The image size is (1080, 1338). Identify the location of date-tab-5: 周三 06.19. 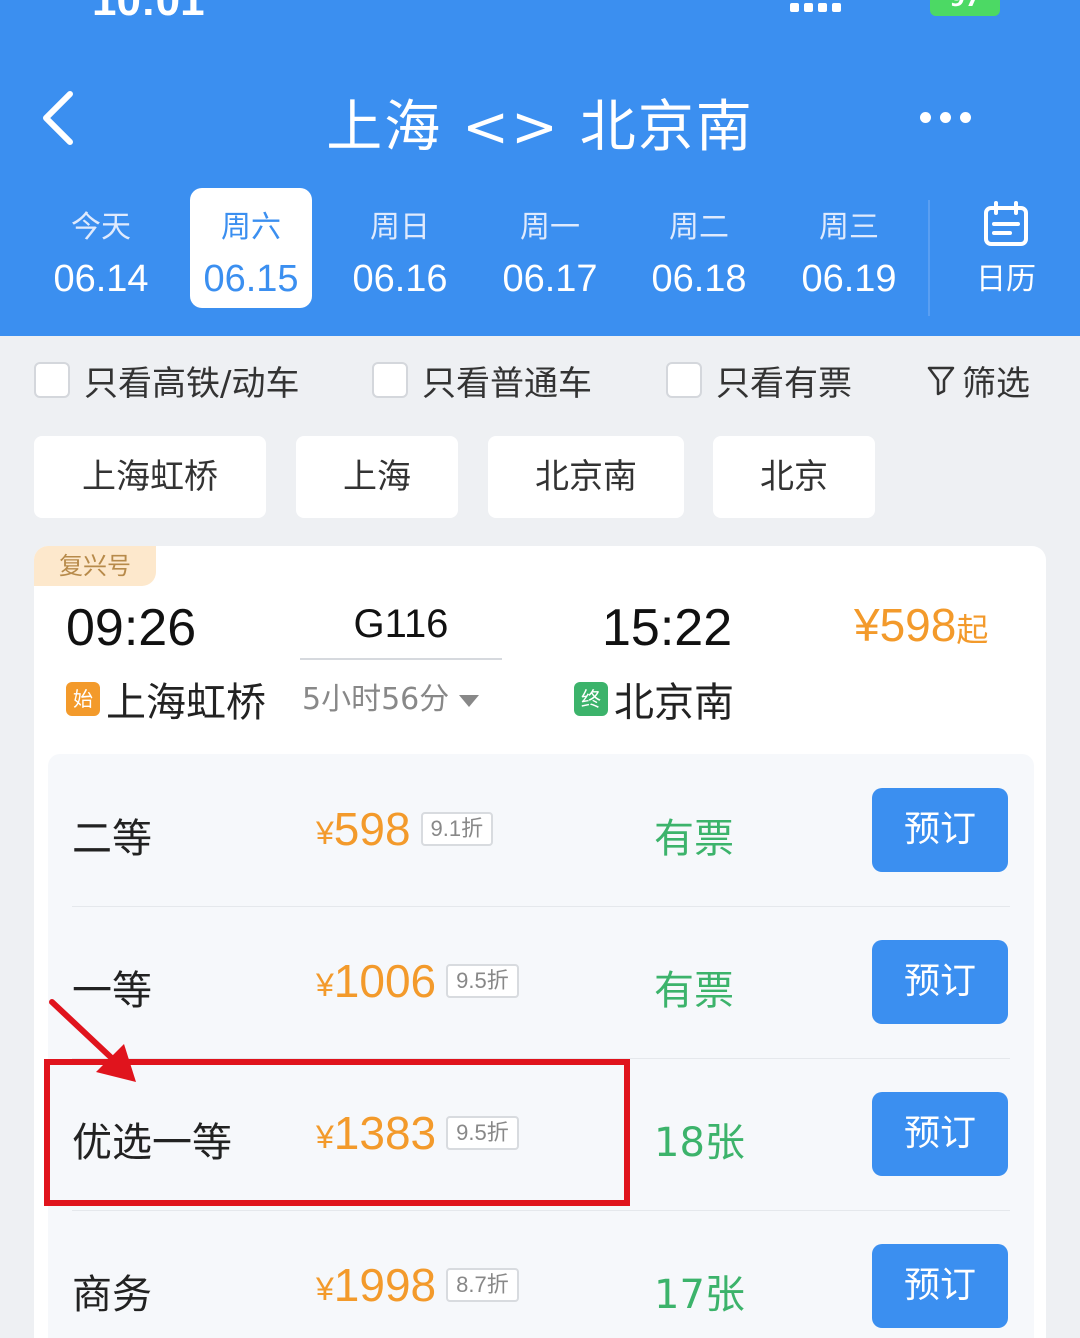
(849, 248).